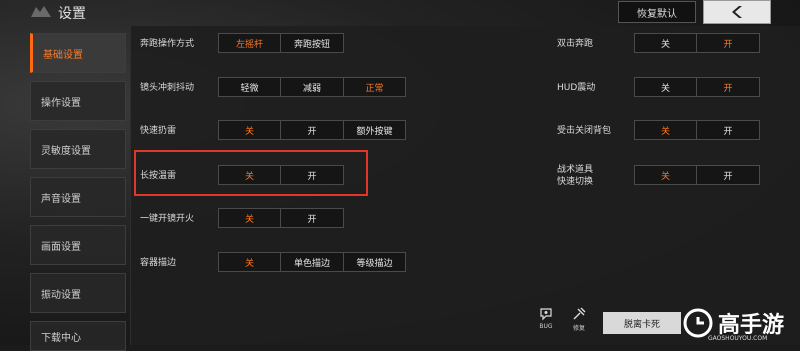  What do you see at coordinates (546, 326) in the screenshot?
I see `bug-label: BUG` at bounding box center [546, 326].